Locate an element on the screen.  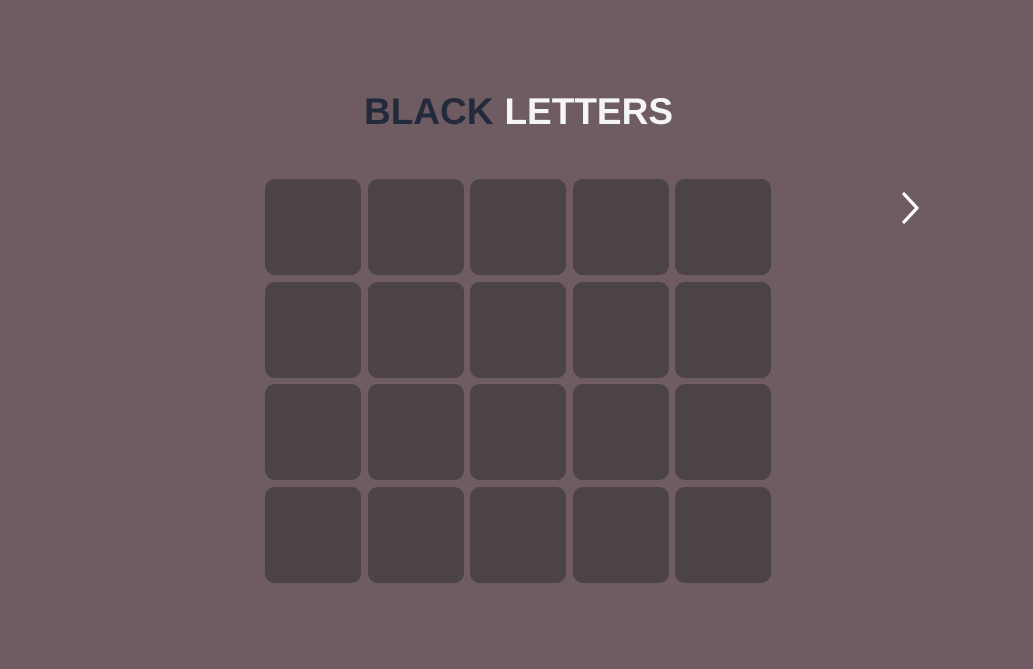
chevron-right-icon is located at coordinates (910, 208).